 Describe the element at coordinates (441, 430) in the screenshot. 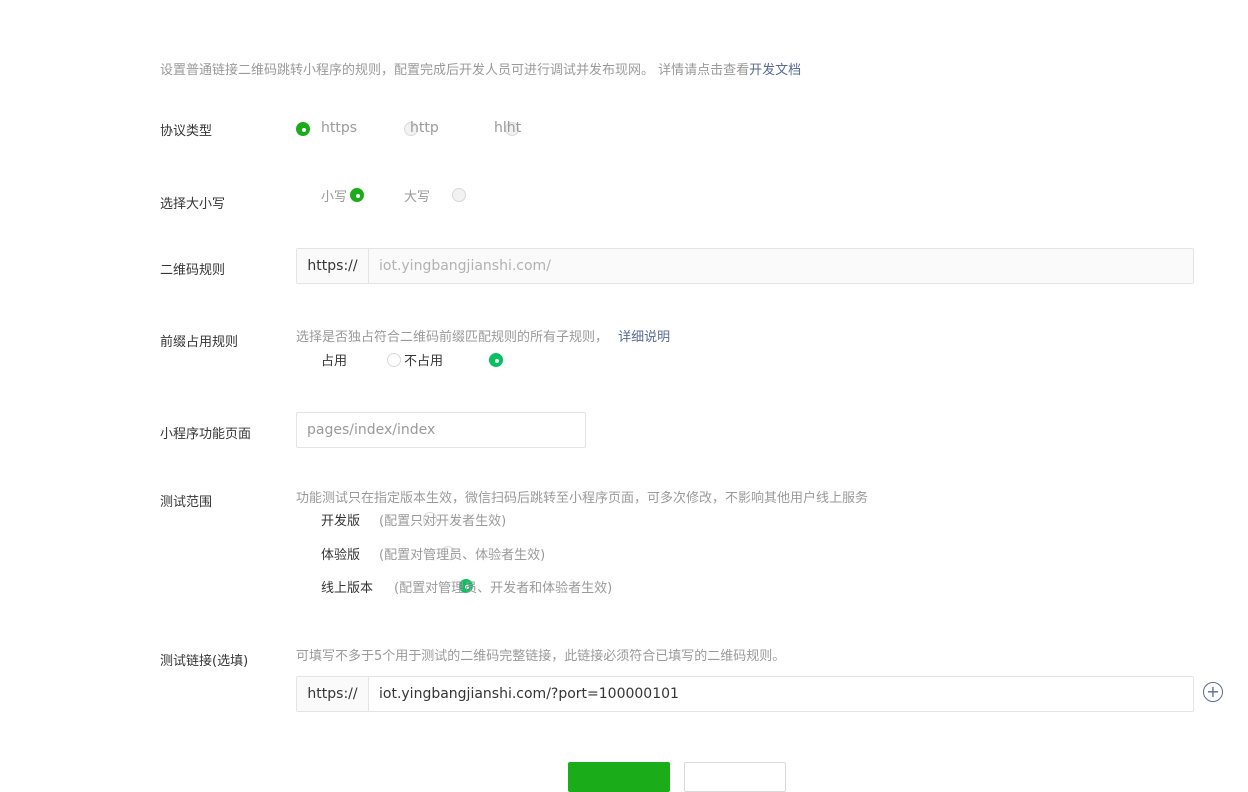

I see `page-path-input` at that location.